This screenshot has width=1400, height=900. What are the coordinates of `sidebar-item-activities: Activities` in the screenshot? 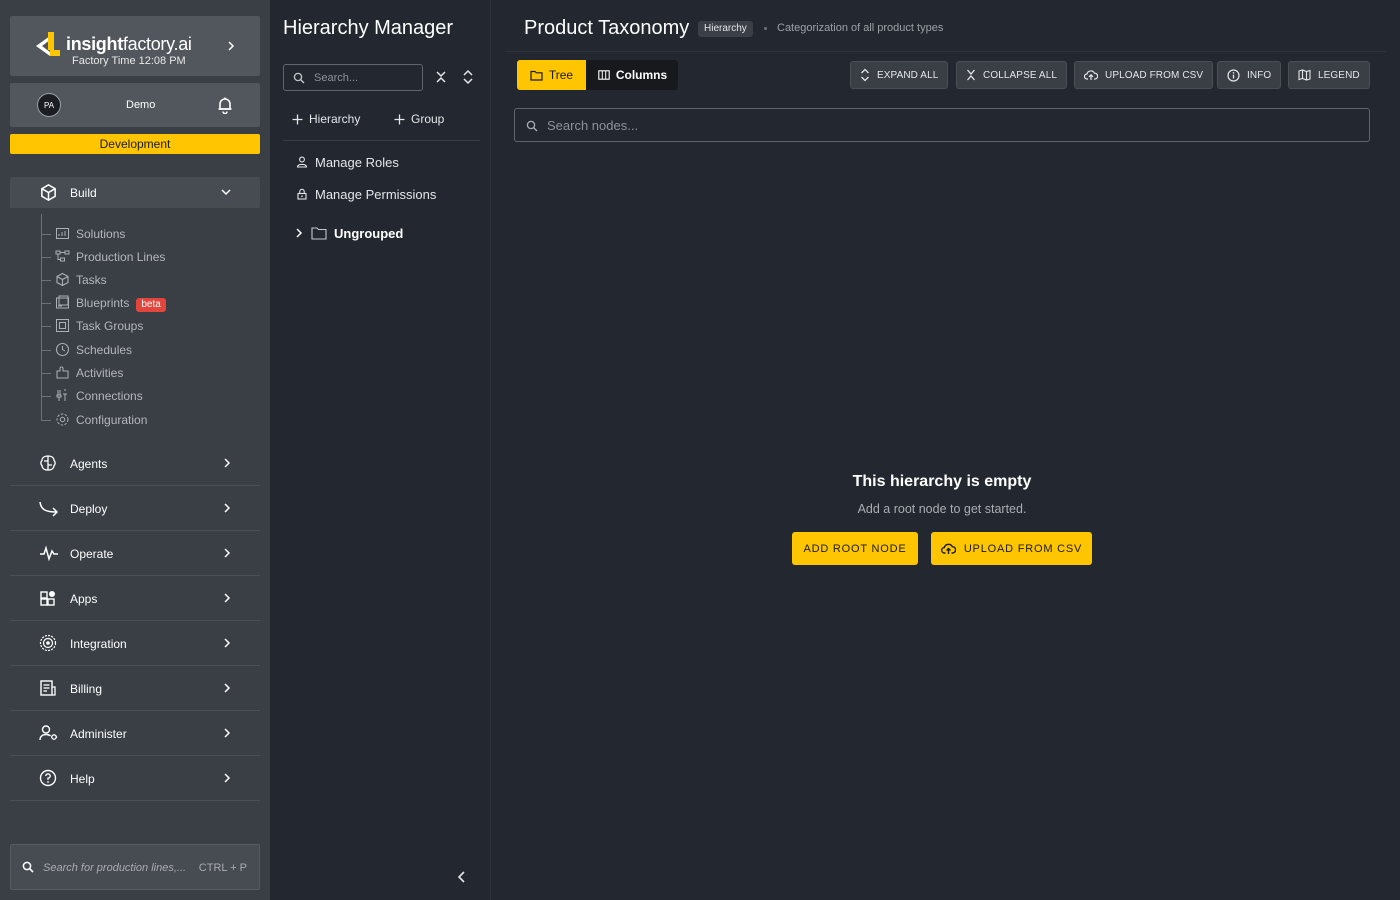 It's located at (141, 373).